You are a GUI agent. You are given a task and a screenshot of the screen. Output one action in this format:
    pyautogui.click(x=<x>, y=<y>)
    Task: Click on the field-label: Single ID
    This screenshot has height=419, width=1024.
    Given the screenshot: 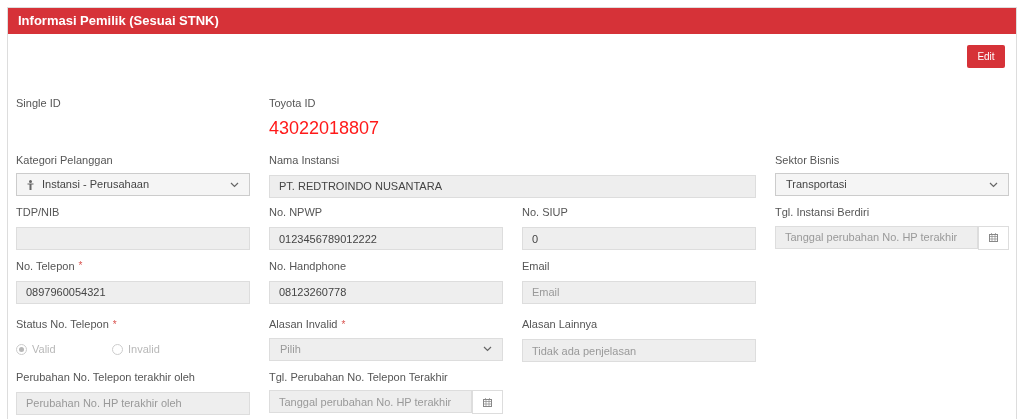 What is the action you would take?
    pyautogui.click(x=38, y=103)
    